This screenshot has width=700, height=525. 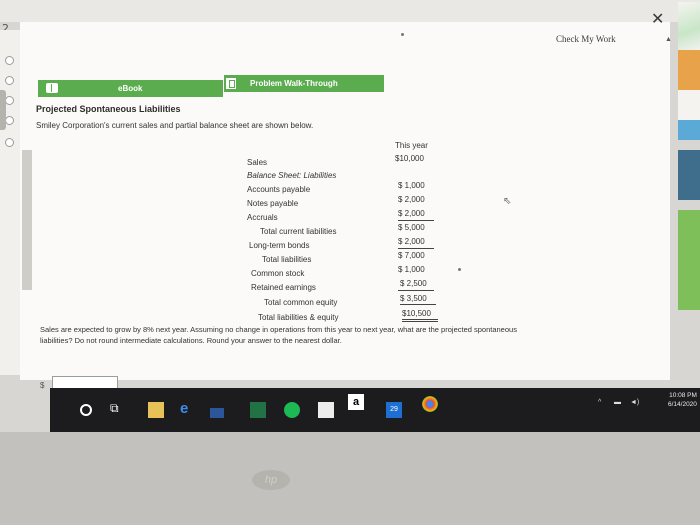 I want to click on amazon-icon: a, so click(x=356, y=402).